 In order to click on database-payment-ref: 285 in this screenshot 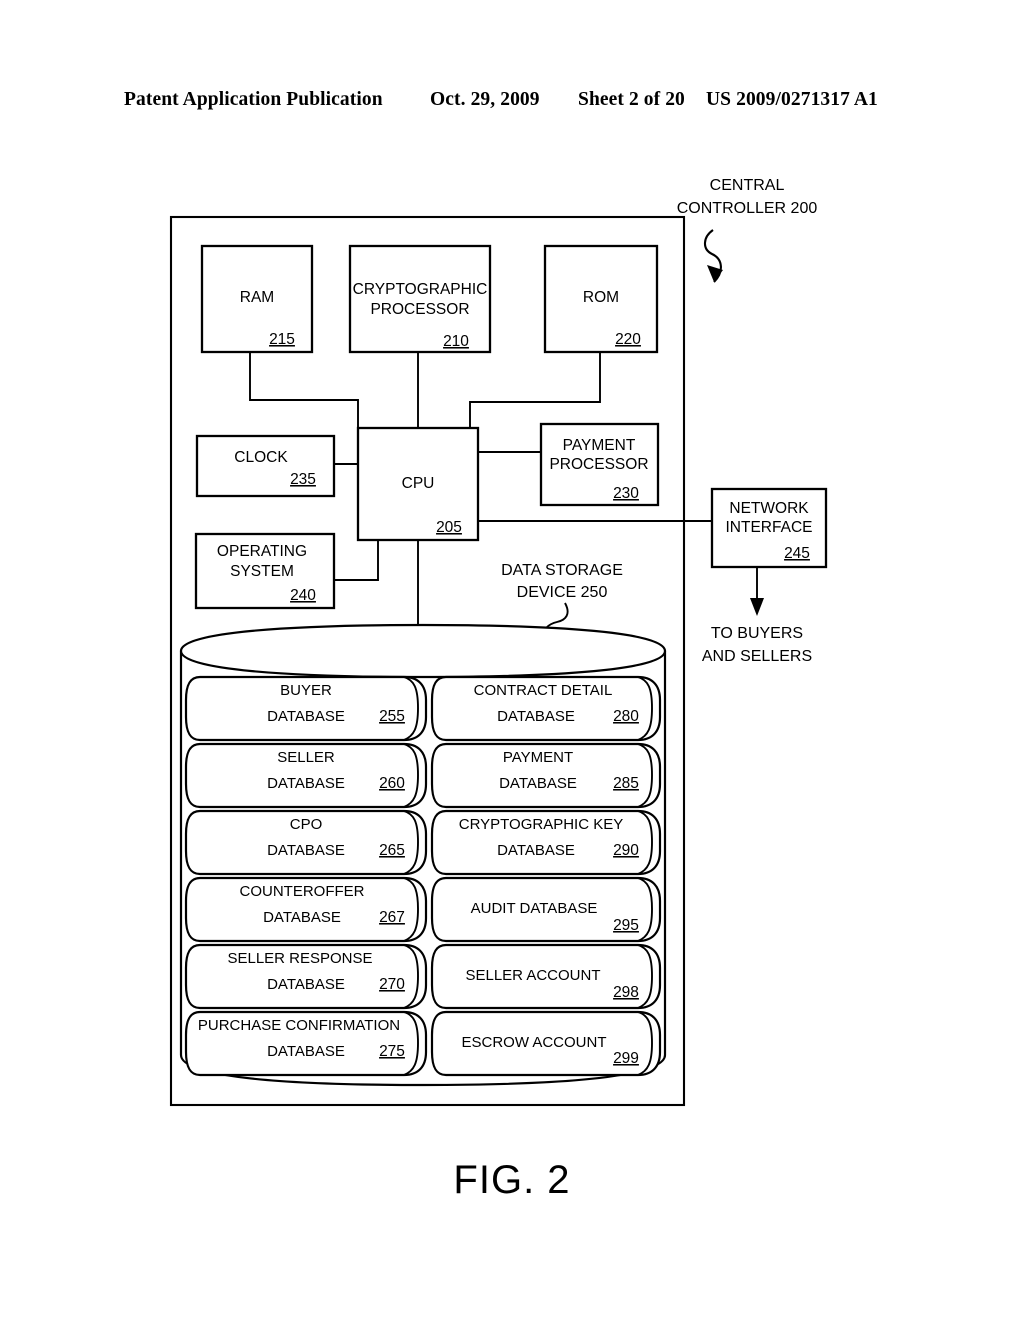, I will do `click(626, 783)`.